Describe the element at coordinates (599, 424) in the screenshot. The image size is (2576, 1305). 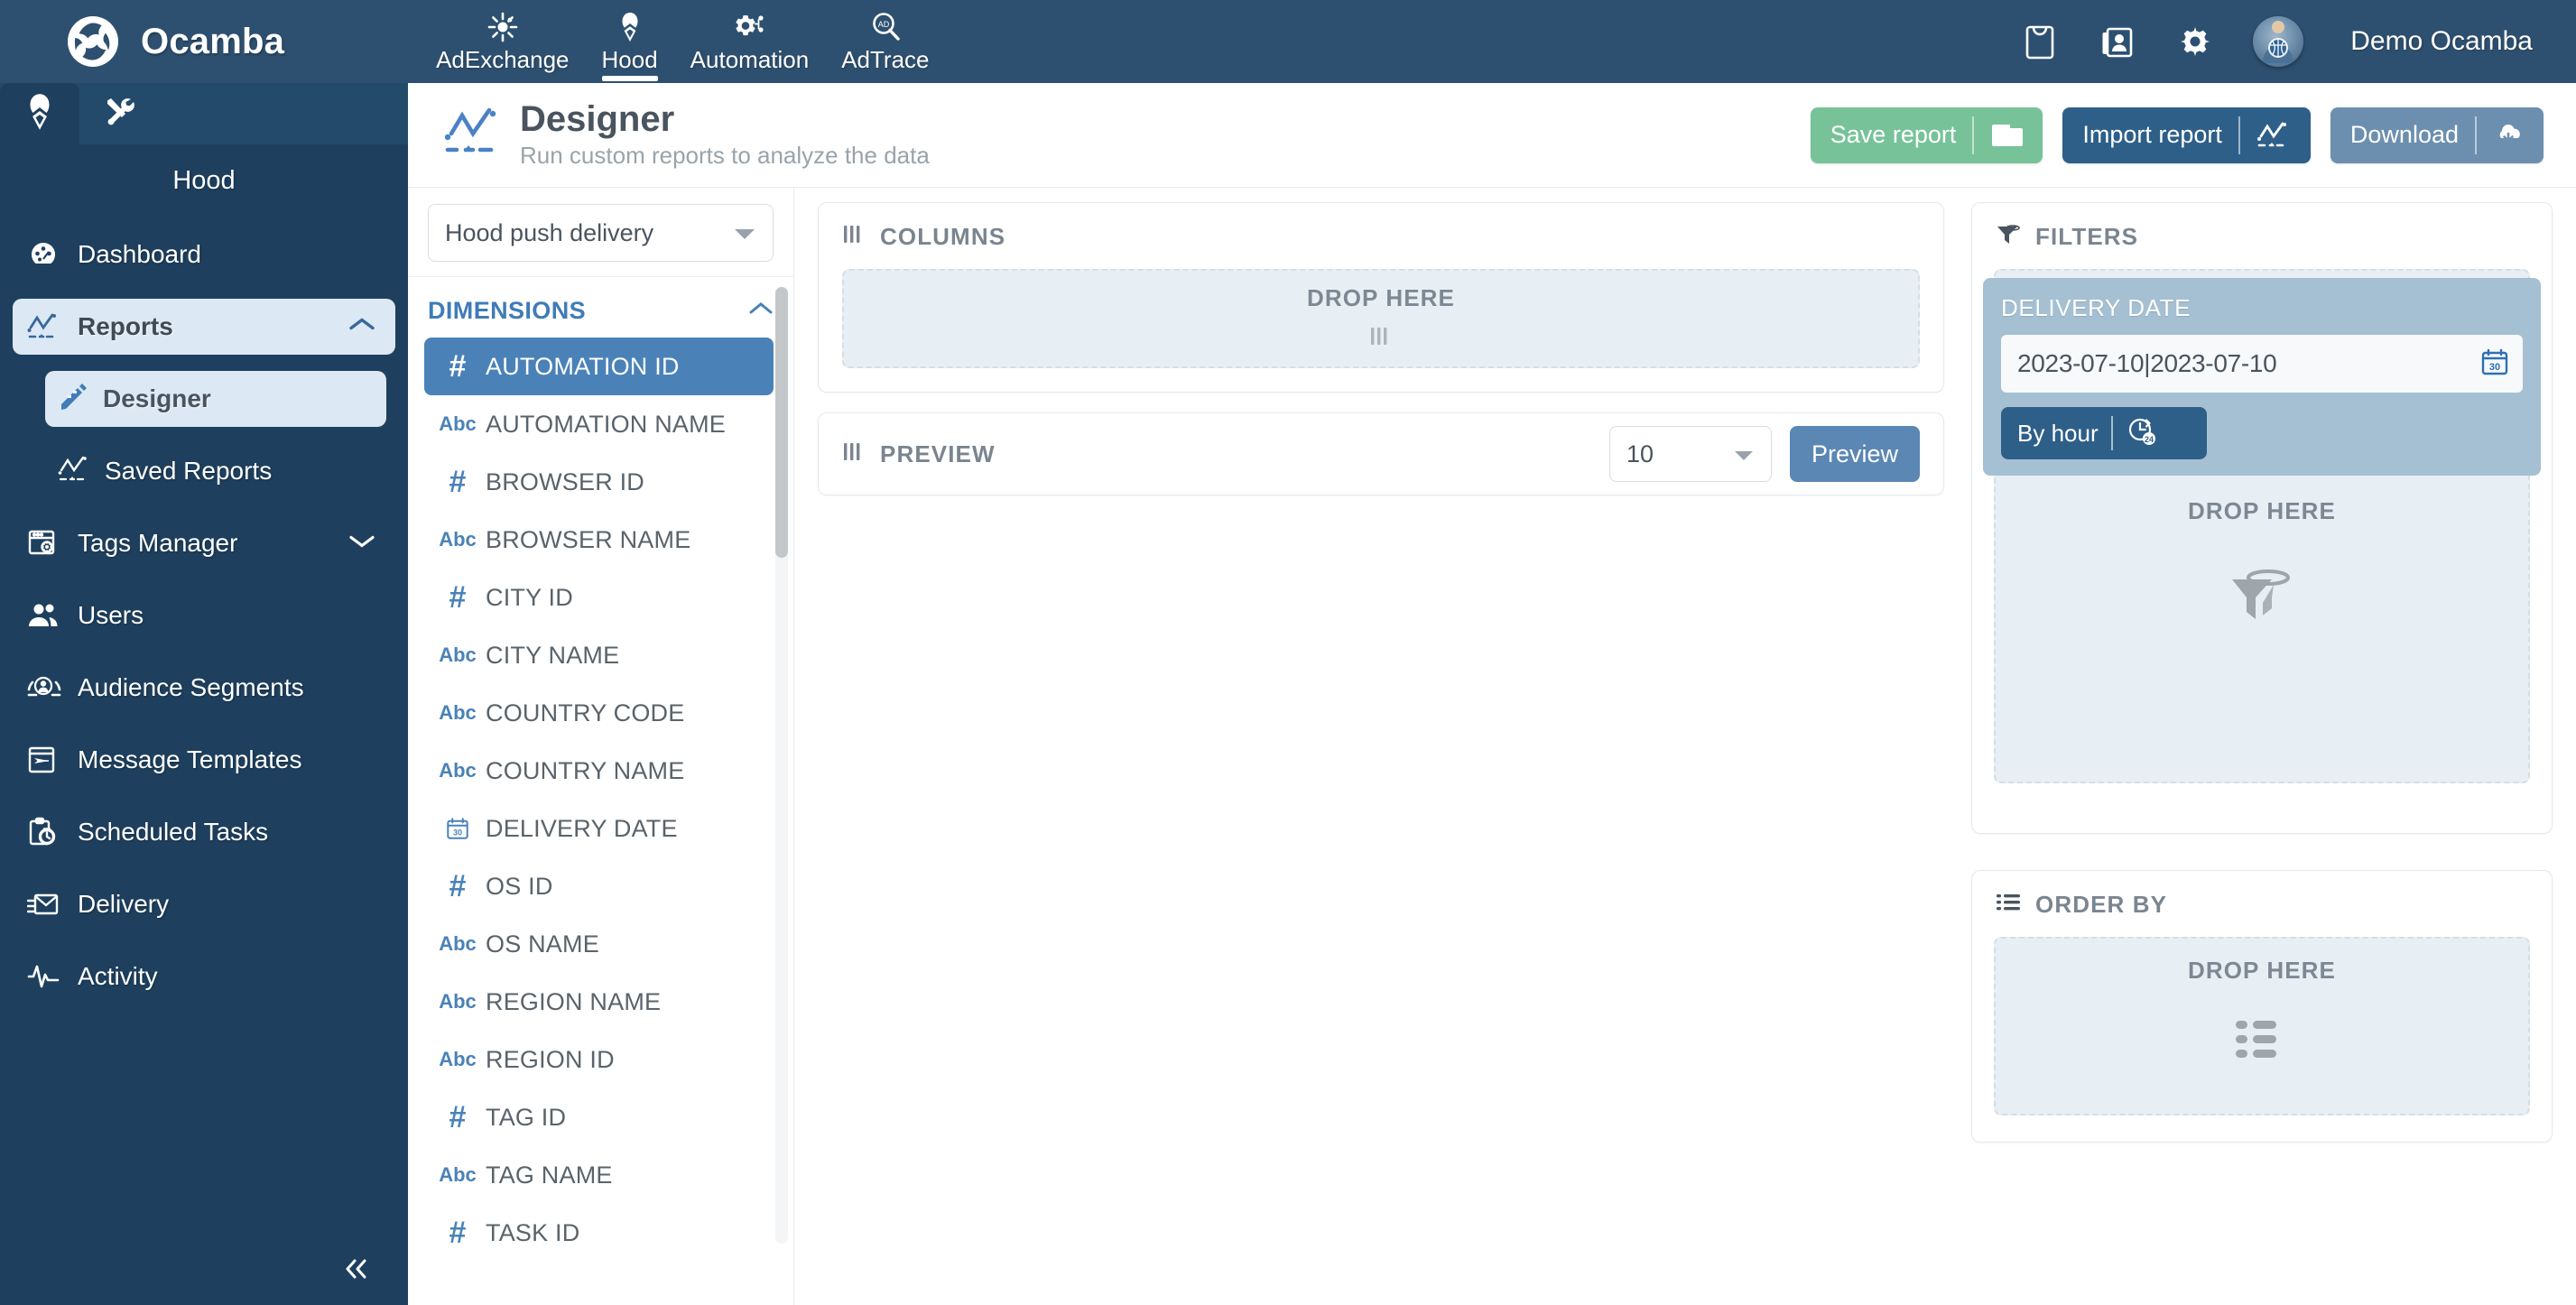
I see `dimension-item: Abc AUTOMATION NAME` at that location.